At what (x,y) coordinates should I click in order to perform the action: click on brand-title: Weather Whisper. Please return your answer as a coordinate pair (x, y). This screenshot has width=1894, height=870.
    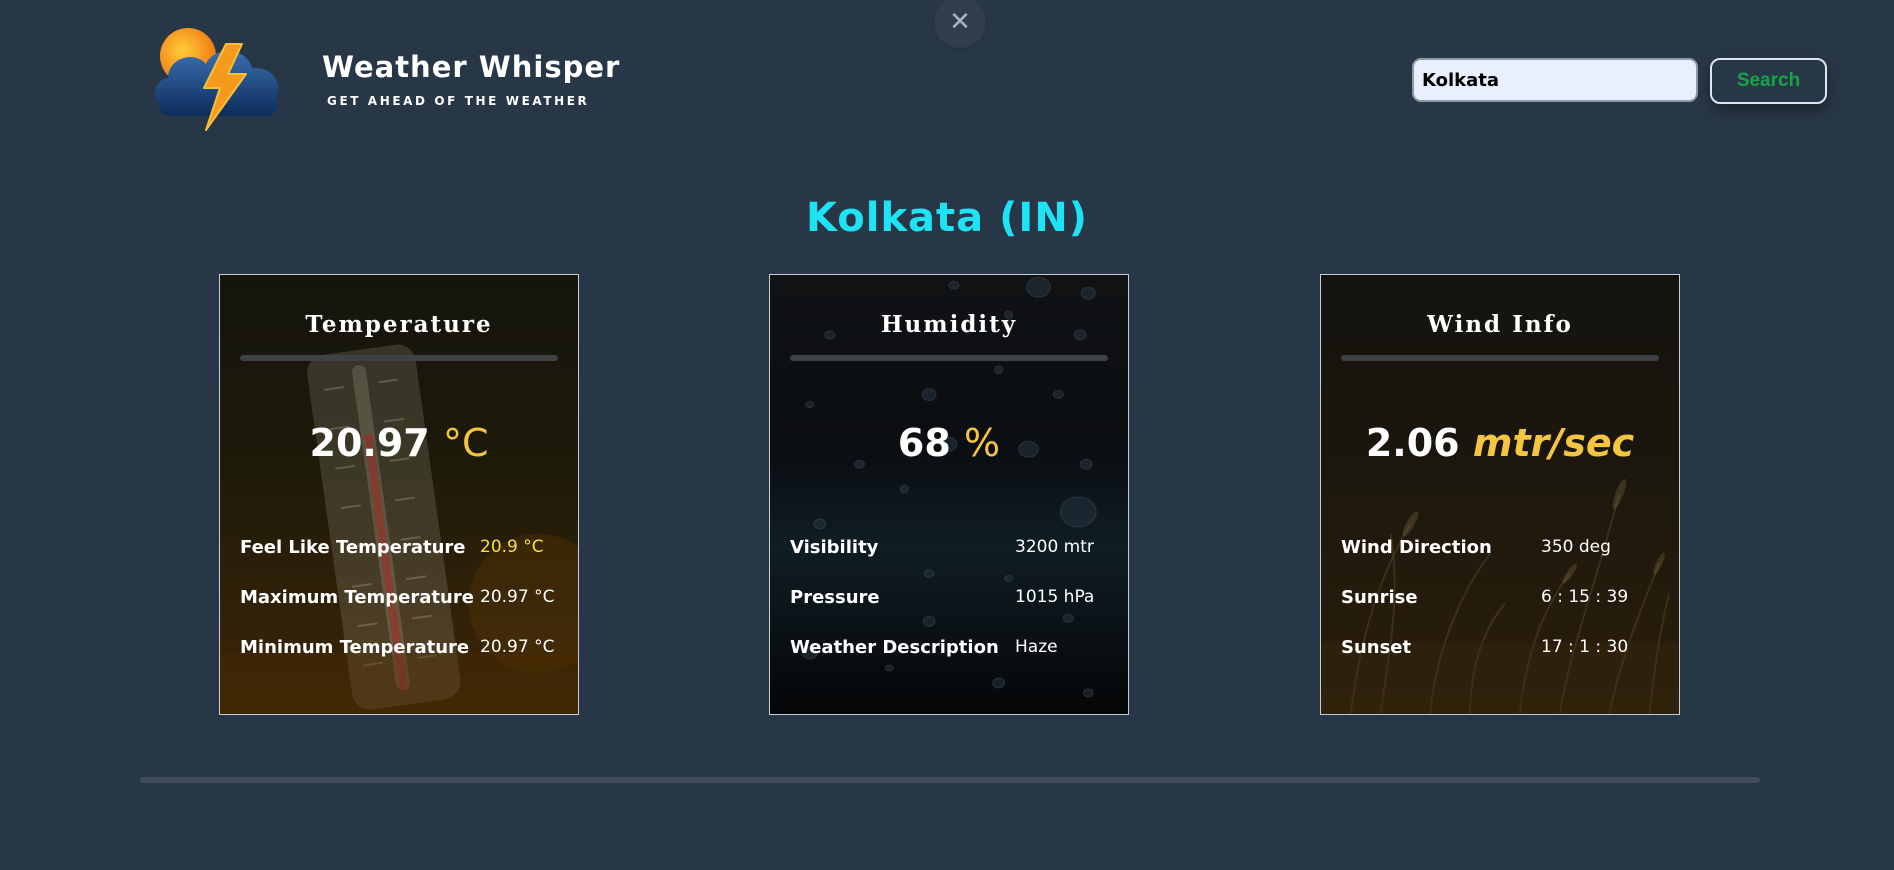
    Looking at the image, I should click on (471, 67).